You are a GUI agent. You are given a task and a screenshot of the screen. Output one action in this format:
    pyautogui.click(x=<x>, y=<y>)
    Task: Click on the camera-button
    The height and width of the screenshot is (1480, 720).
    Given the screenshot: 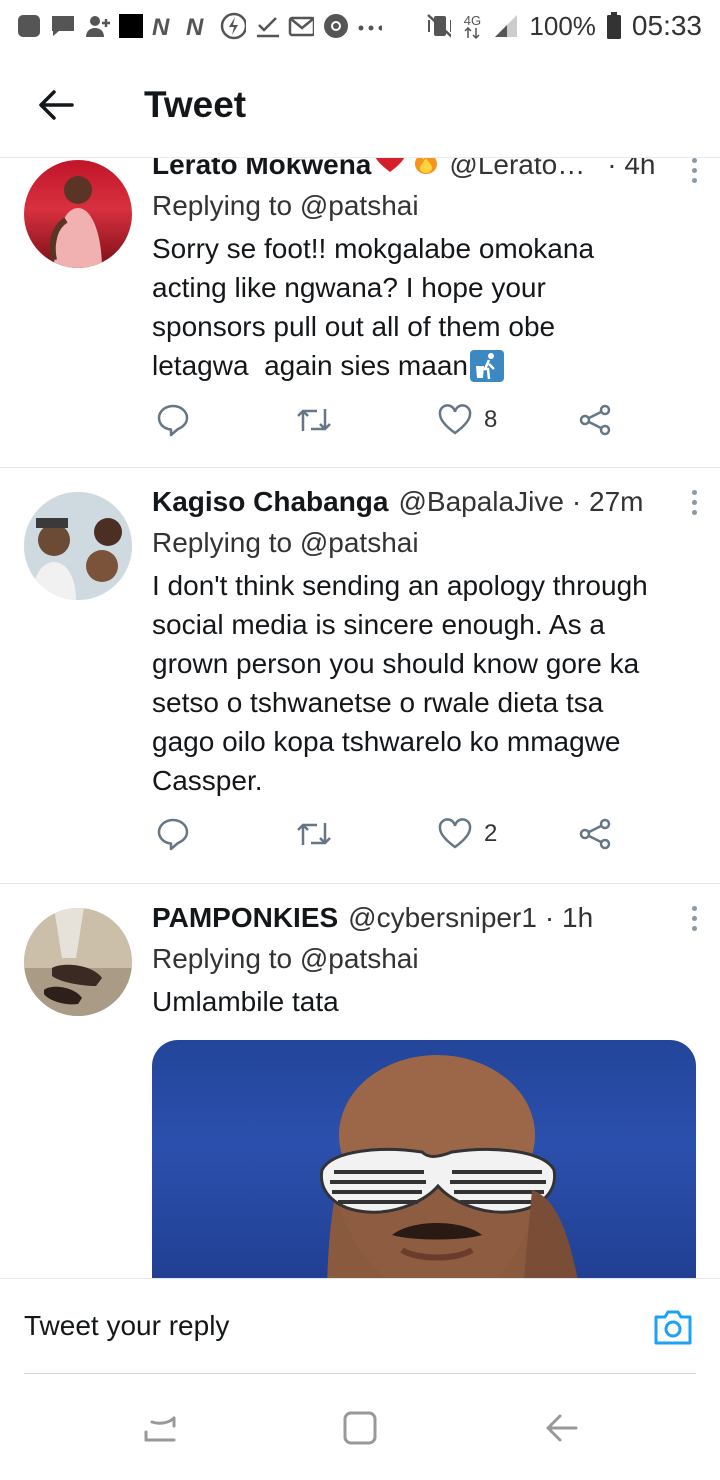 What is the action you would take?
    pyautogui.click(x=673, y=1327)
    